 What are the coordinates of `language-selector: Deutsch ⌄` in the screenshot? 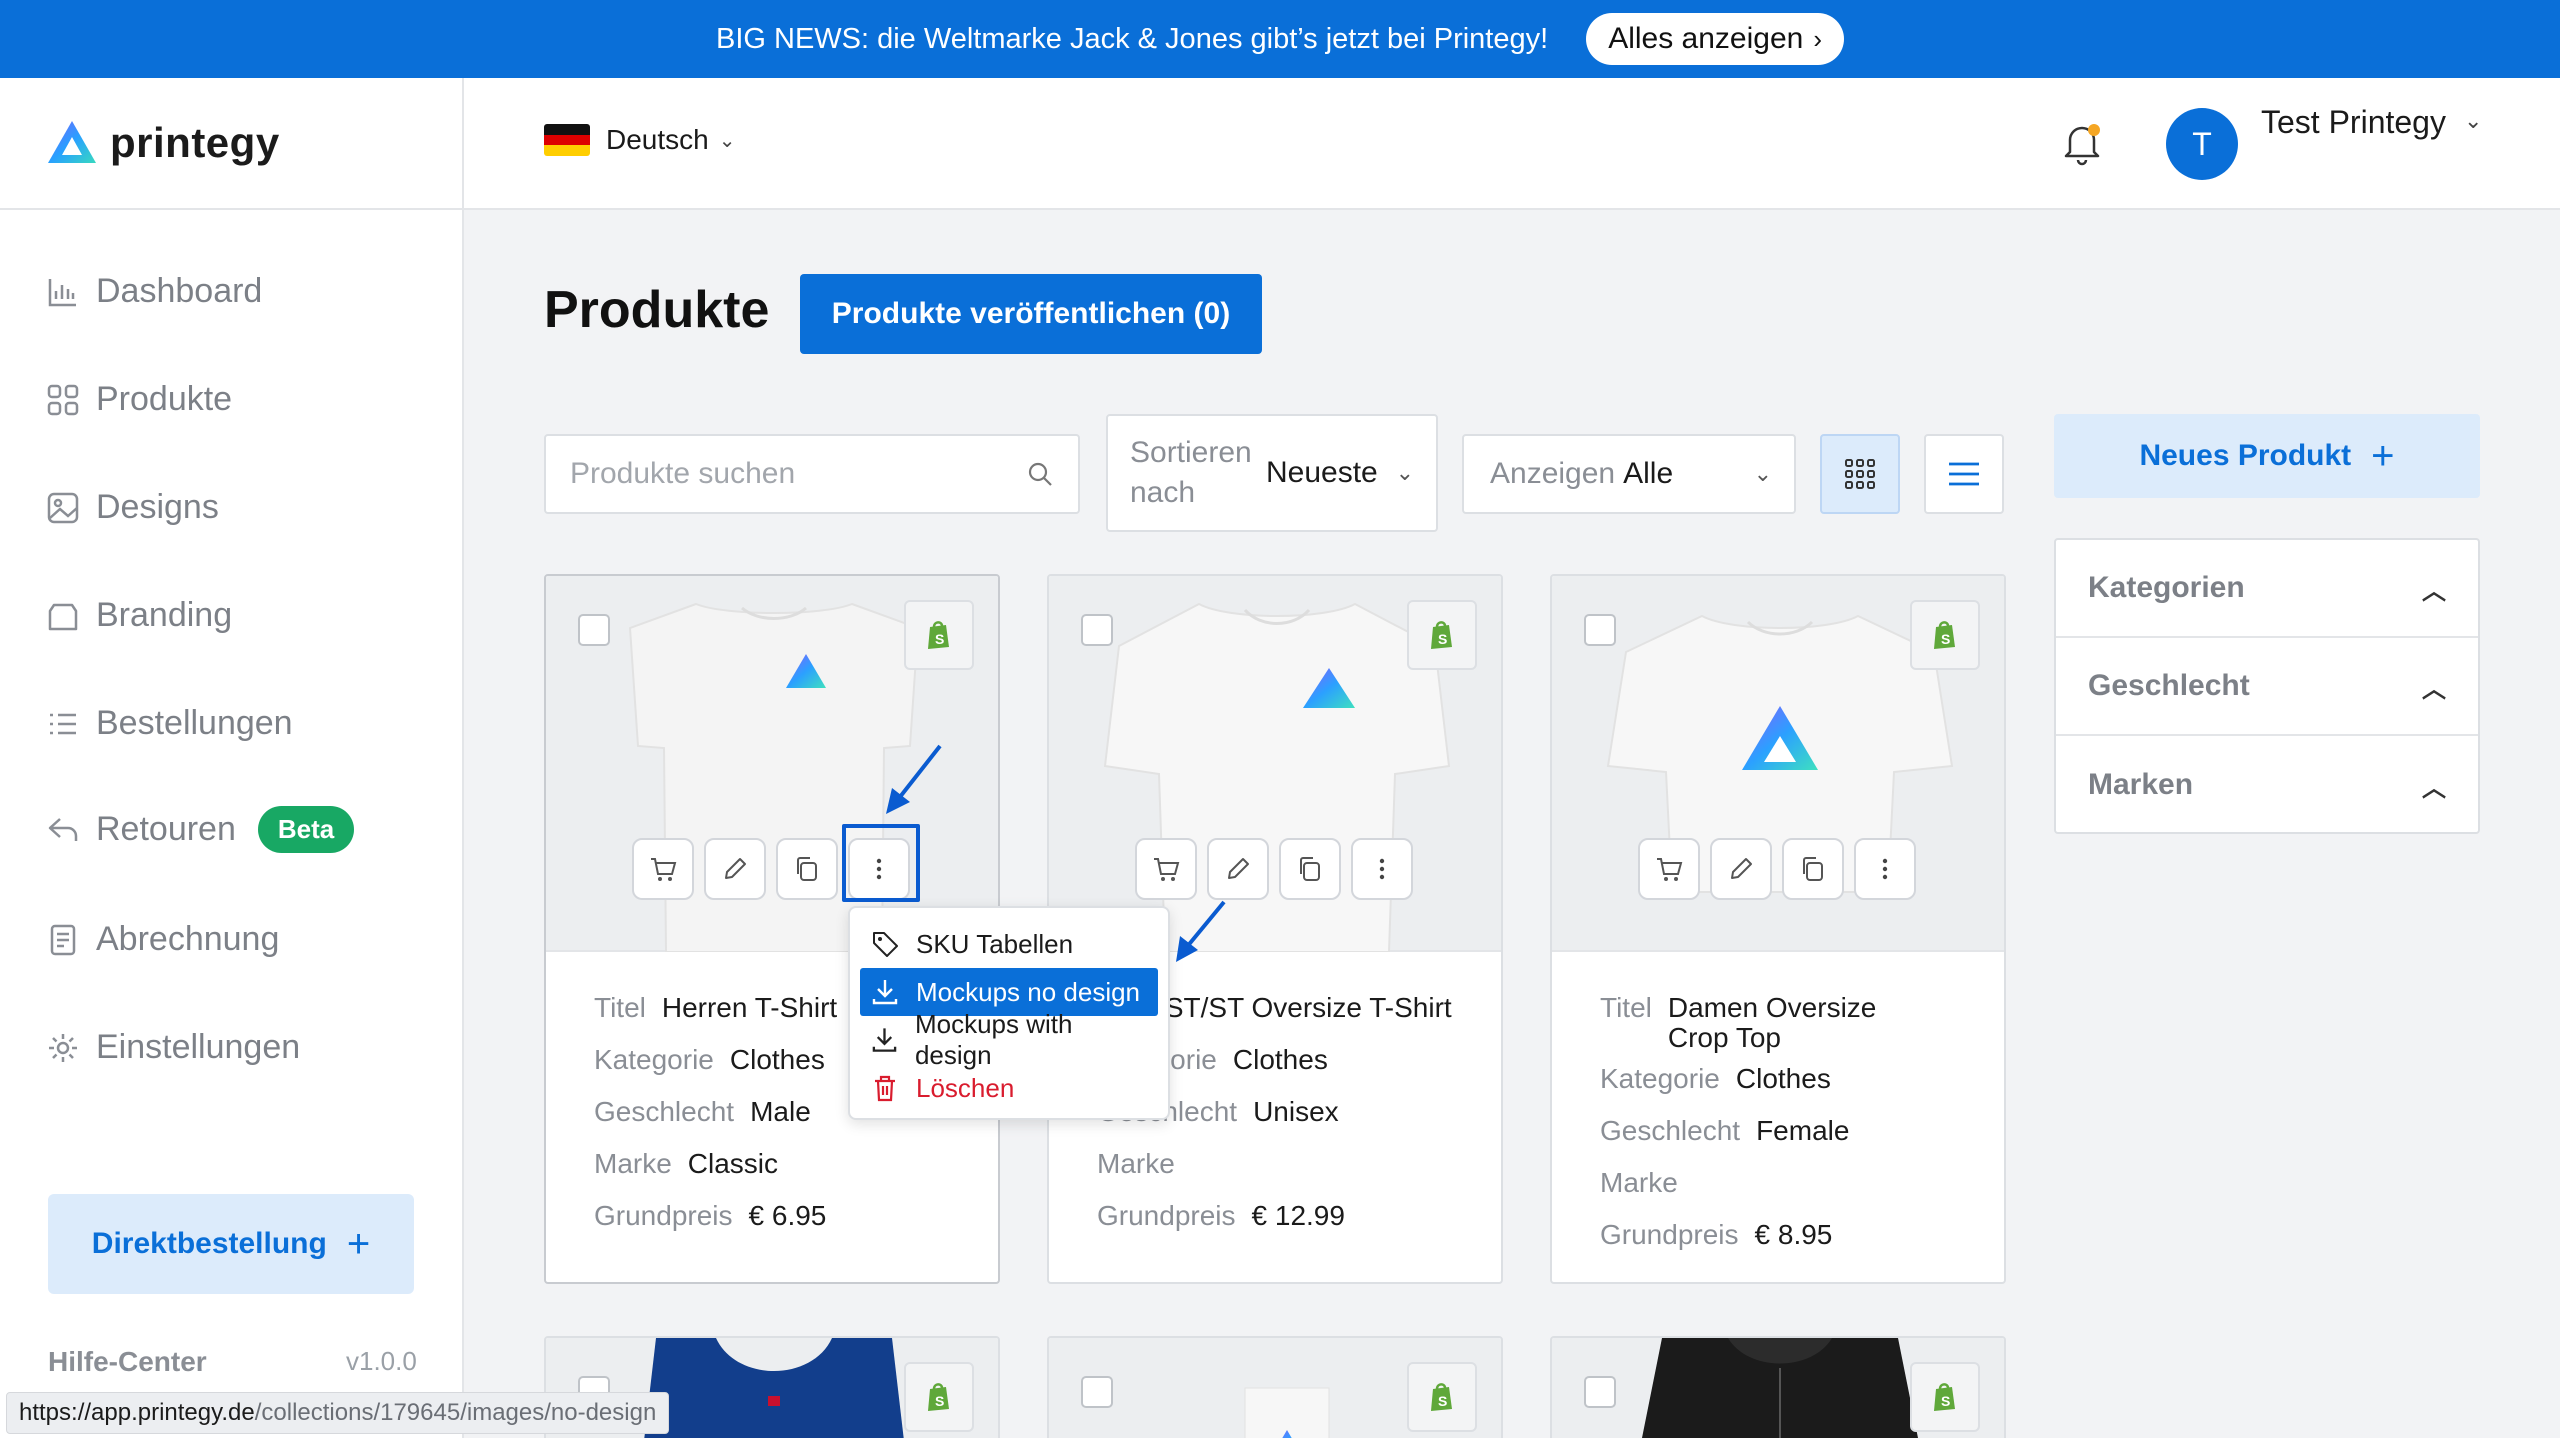 It's located at (639, 140).